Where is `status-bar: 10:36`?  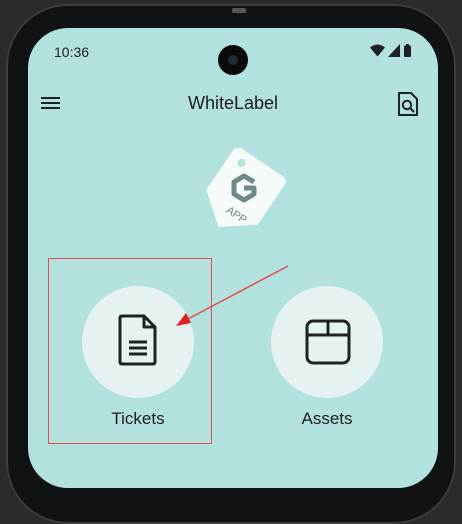 status-bar: 10:36 is located at coordinates (233, 52).